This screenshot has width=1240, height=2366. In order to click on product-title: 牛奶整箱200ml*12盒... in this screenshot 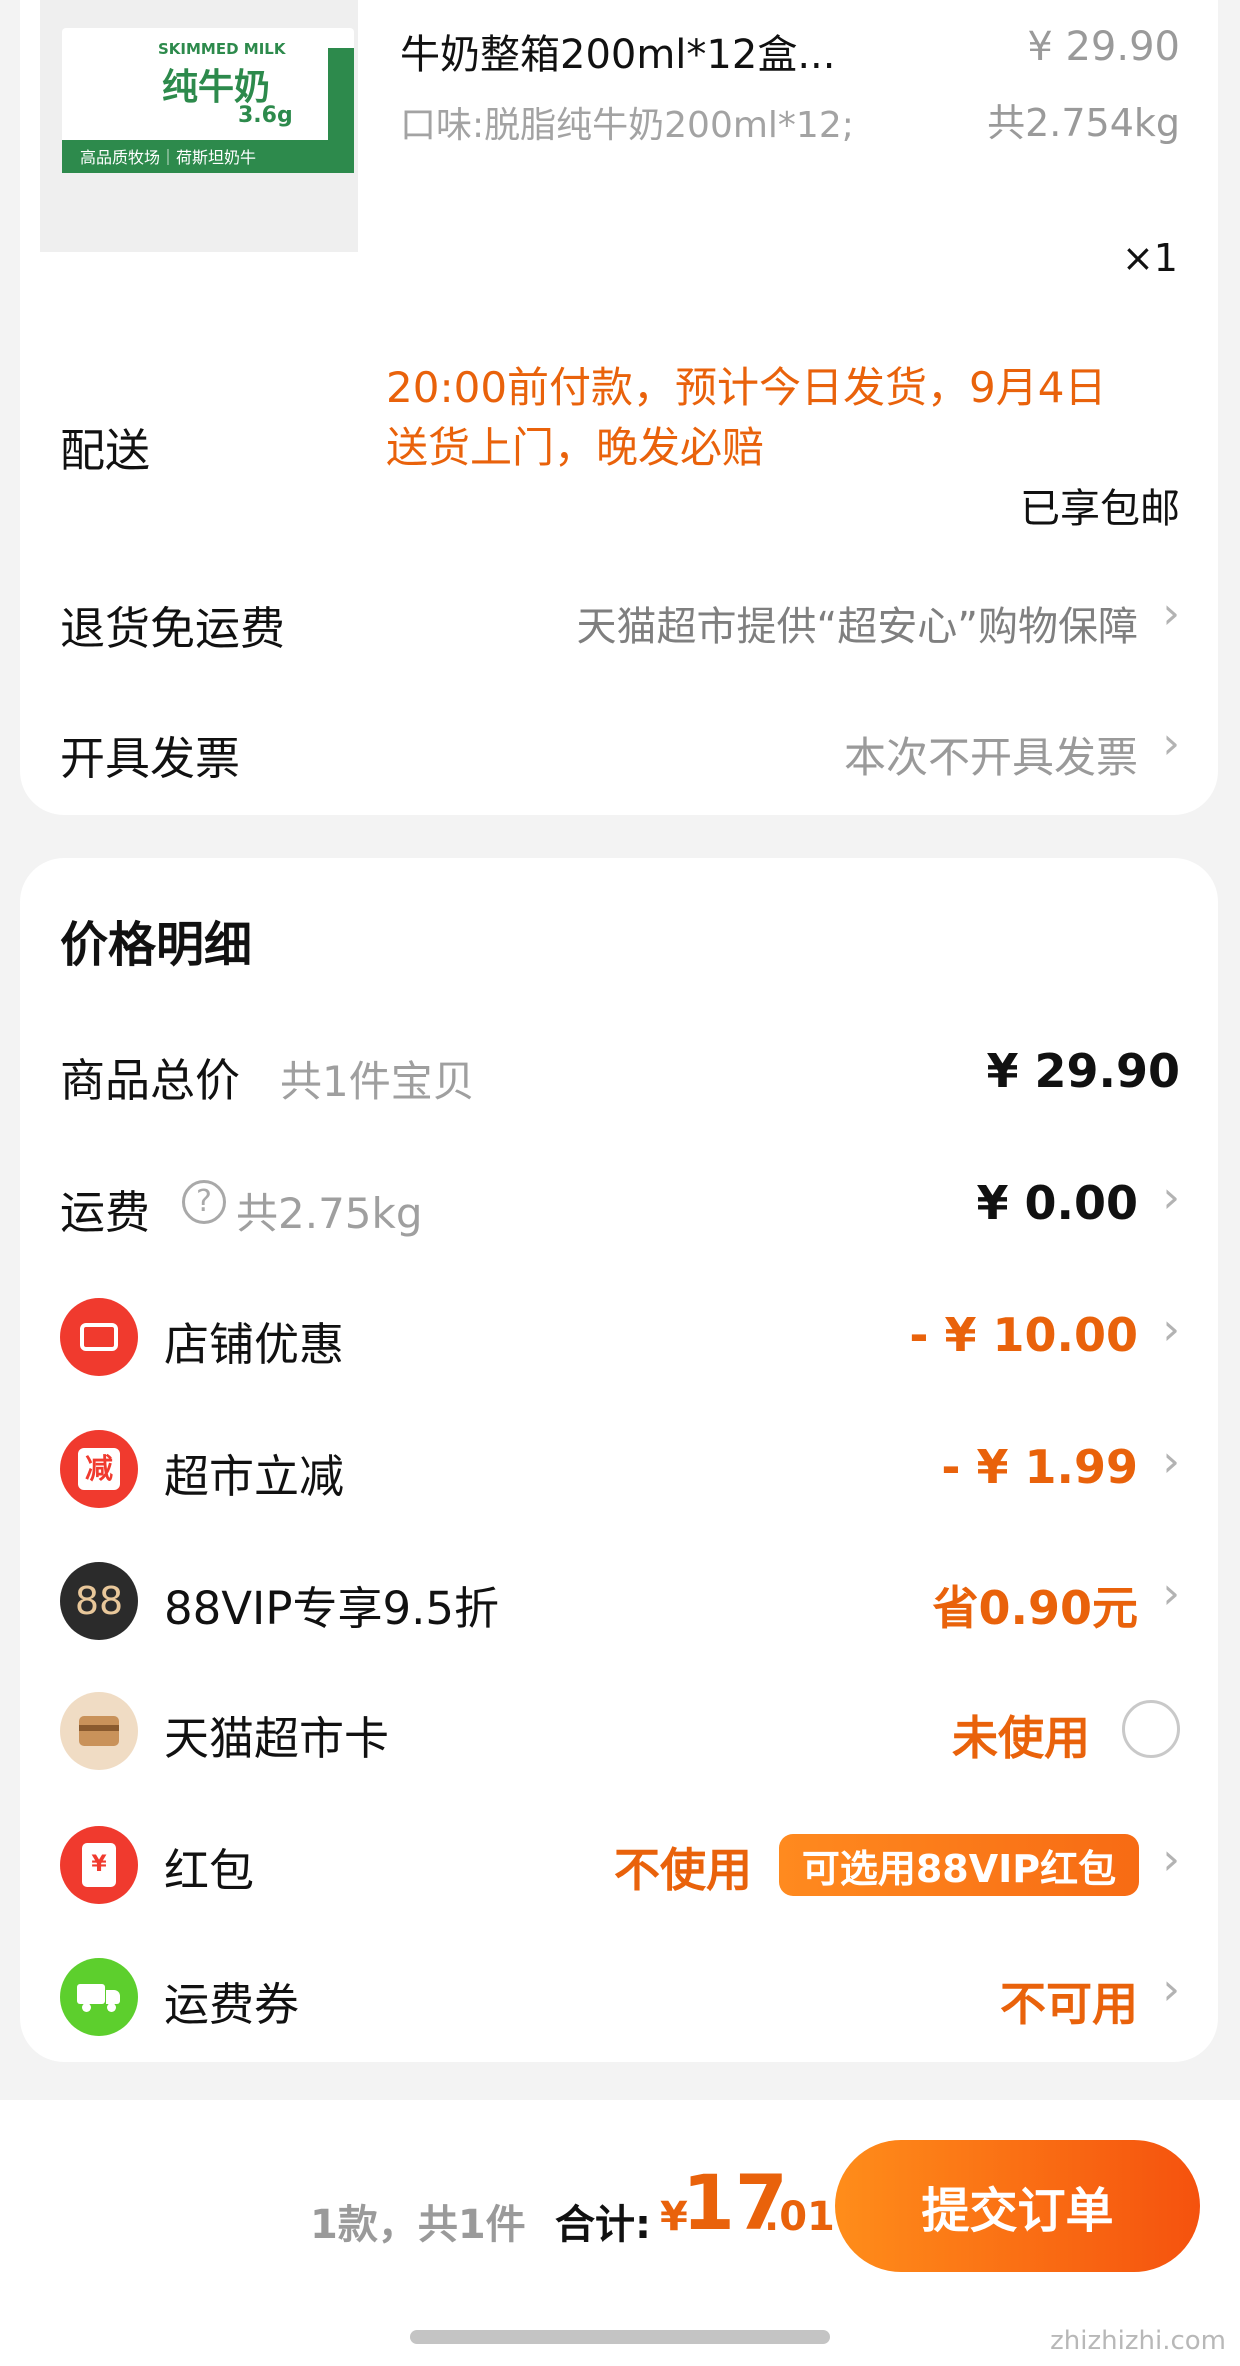, I will do `click(617, 51)`.